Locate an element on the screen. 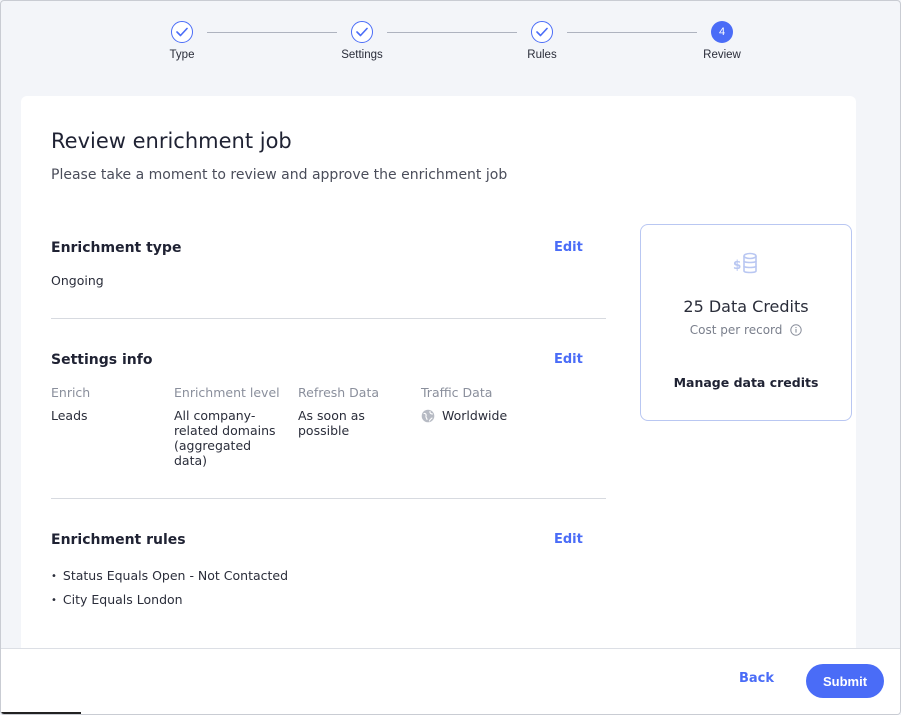  enrichment-type-title: Enrichment type is located at coordinates (116, 248).